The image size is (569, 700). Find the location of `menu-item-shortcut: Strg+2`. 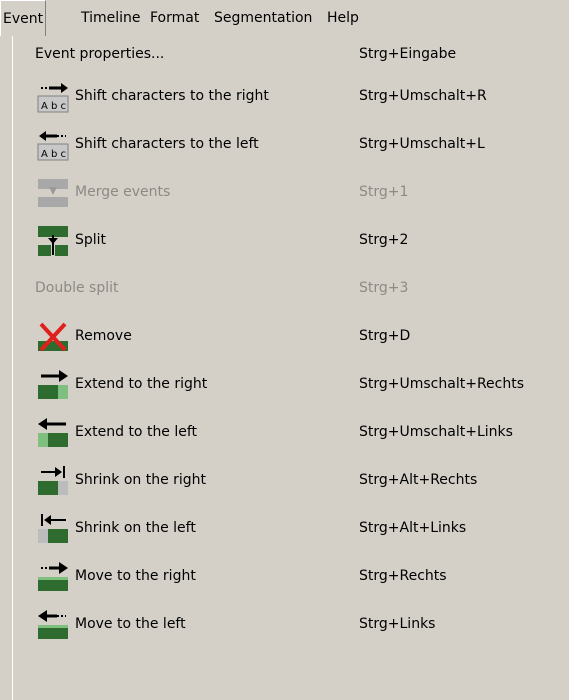

menu-item-shortcut: Strg+2 is located at coordinates (384, 240).